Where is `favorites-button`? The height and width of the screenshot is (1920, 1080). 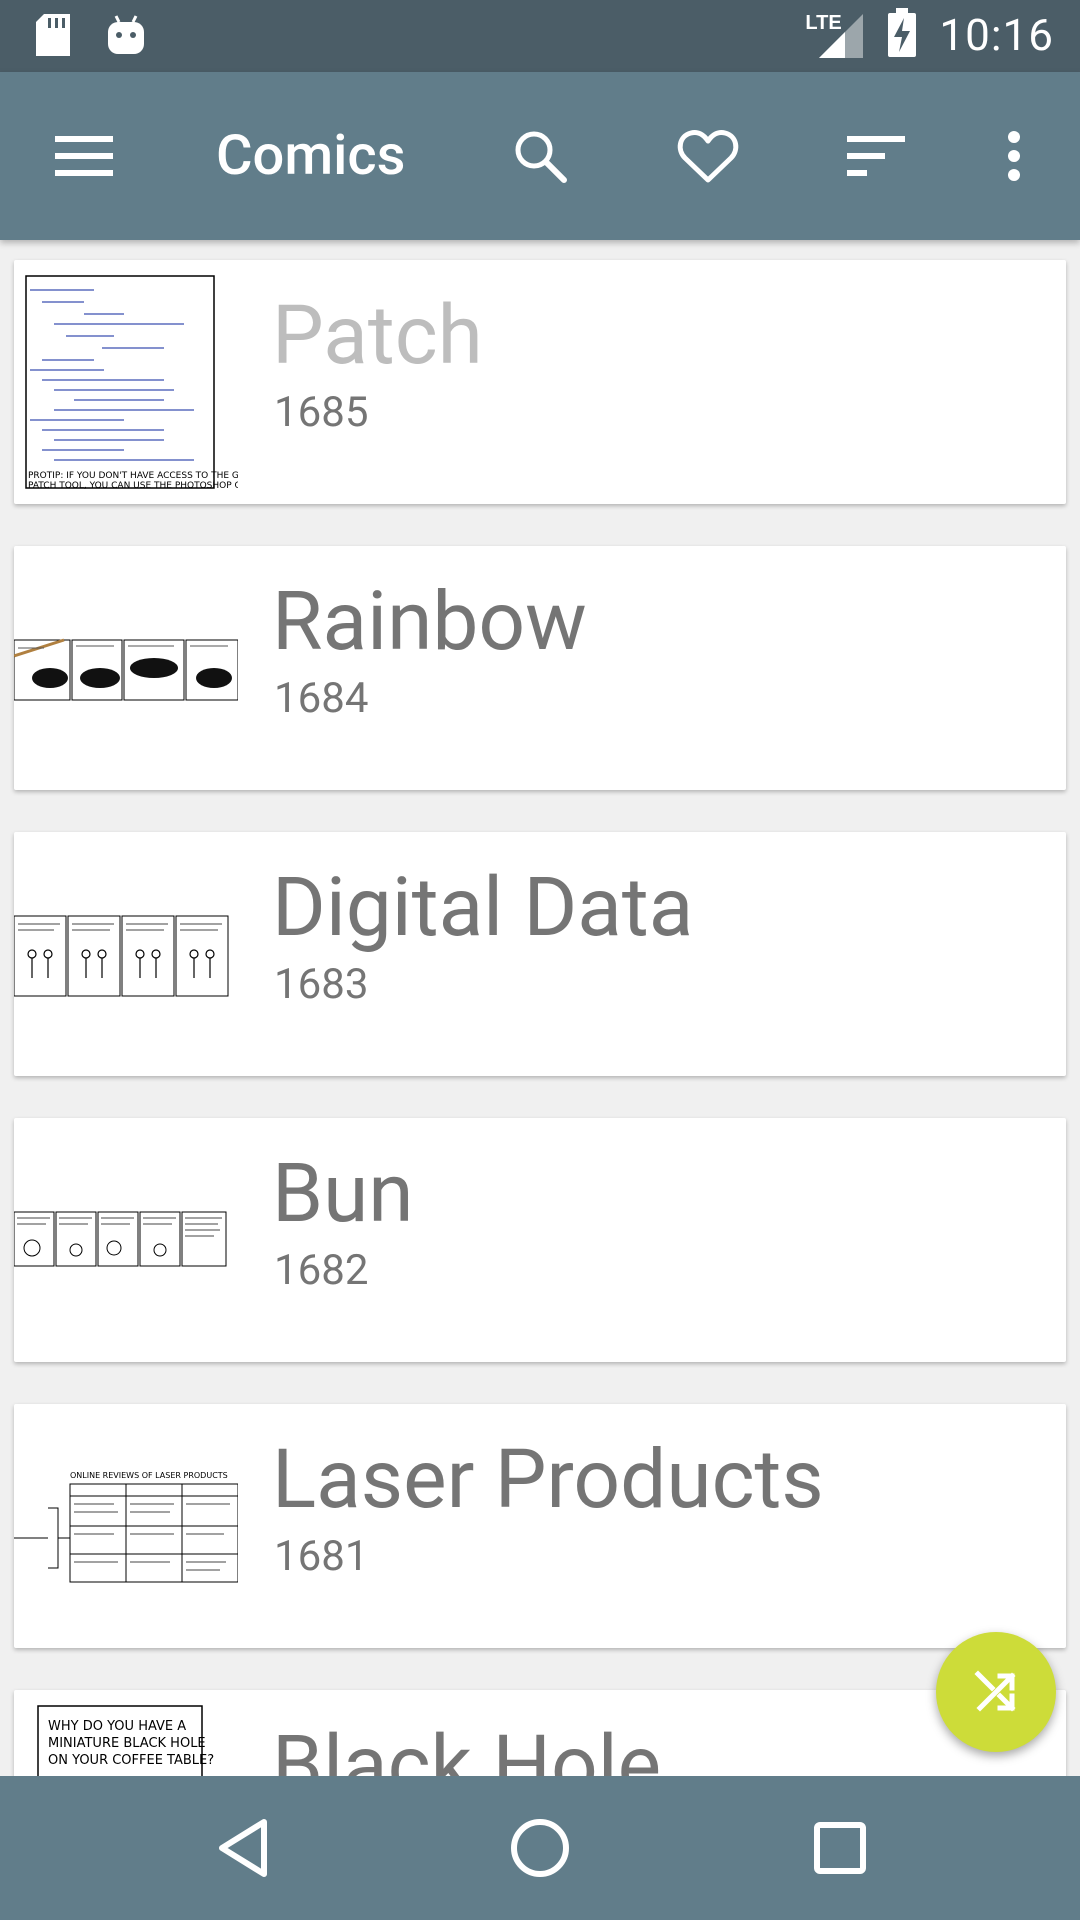
favorites-button is located at coordinates (708, 156).